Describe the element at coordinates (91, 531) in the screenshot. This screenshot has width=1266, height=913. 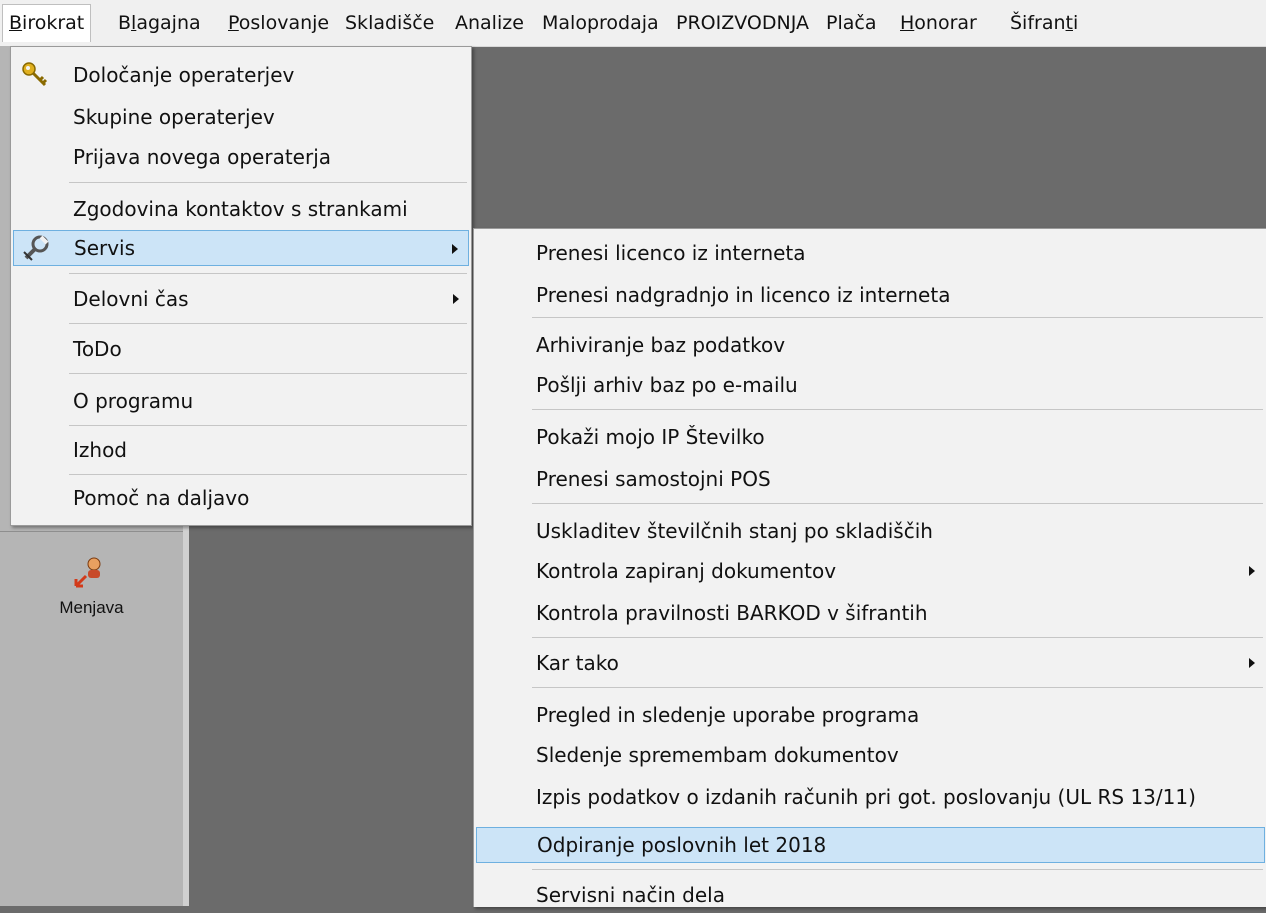
I see `sidebar-divider` at that location.